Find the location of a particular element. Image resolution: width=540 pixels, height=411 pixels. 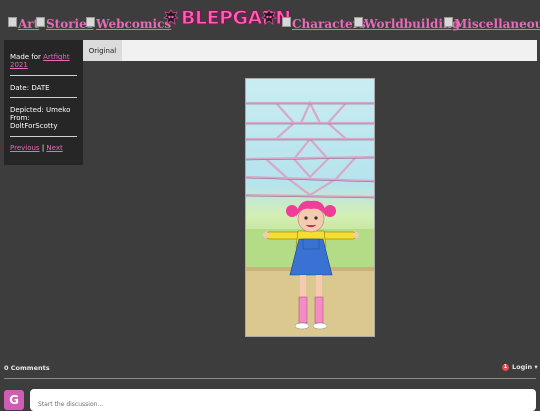

nav-link-label: Miscellaneous is located at coordinates (497, 24).